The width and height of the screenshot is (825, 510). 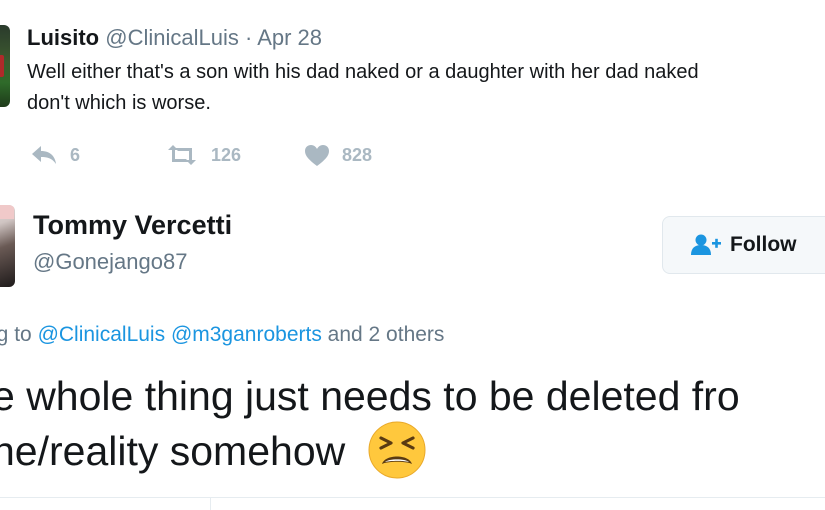 I want to click on reply-author-name: Luisito, so click(x=63, y=37).